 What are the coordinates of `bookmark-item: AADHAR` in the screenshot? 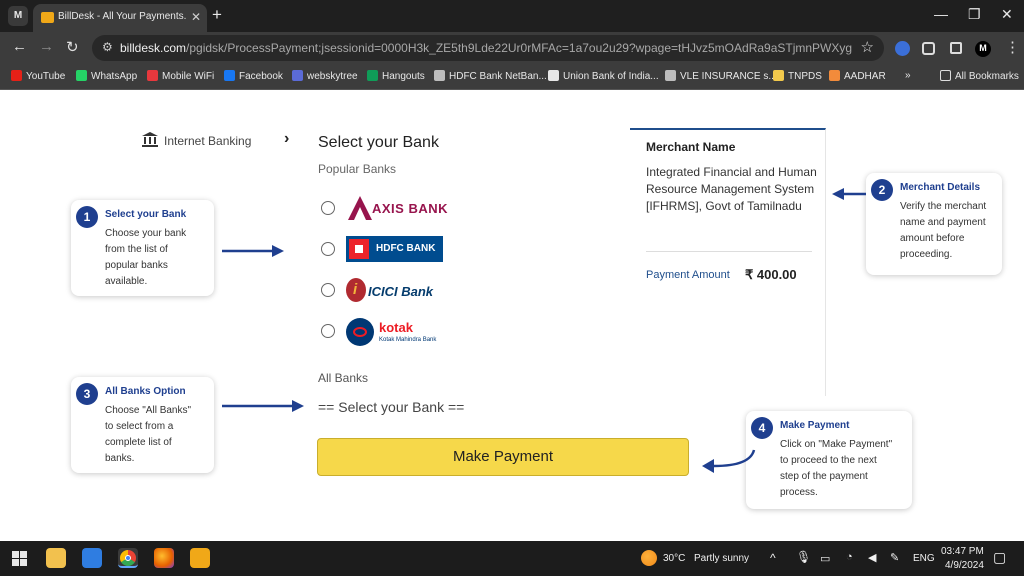 It's located at (857, 76).